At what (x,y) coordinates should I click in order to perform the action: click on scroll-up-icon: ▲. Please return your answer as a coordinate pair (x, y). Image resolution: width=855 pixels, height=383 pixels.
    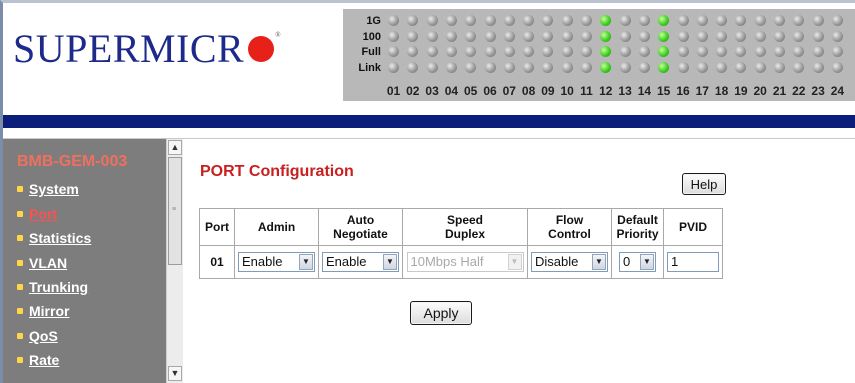
    Looking at the image, I should click on (175, 147).